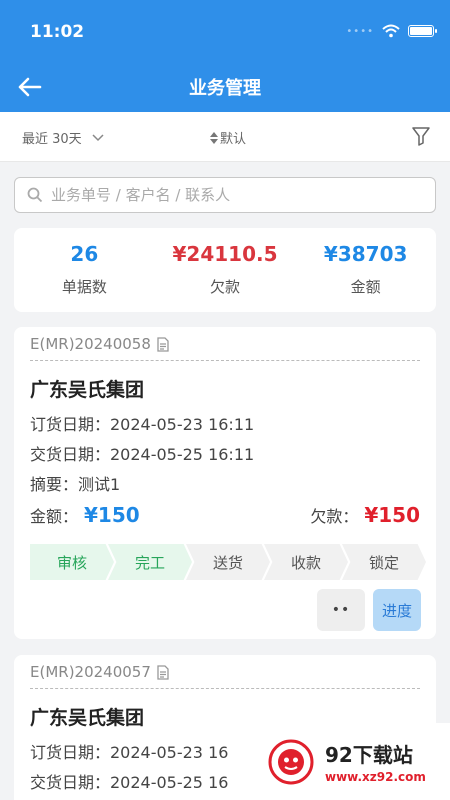 The image size is (450, 800). I want to click on stat-amount: ¥38703 金额, so click(365, 270).